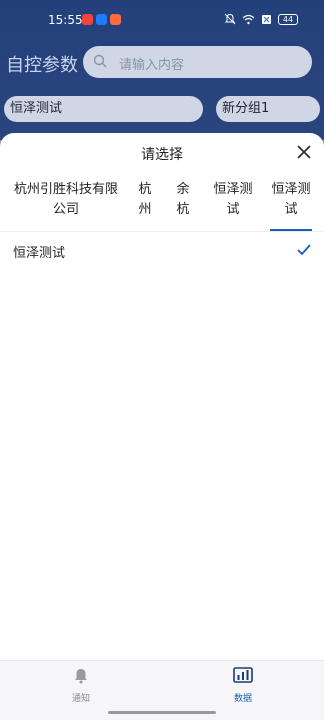 The image size is (324, 720). Describe the element at coordinates (243, 675) in the screenshot. I see `bar-chart-icon` at that location.